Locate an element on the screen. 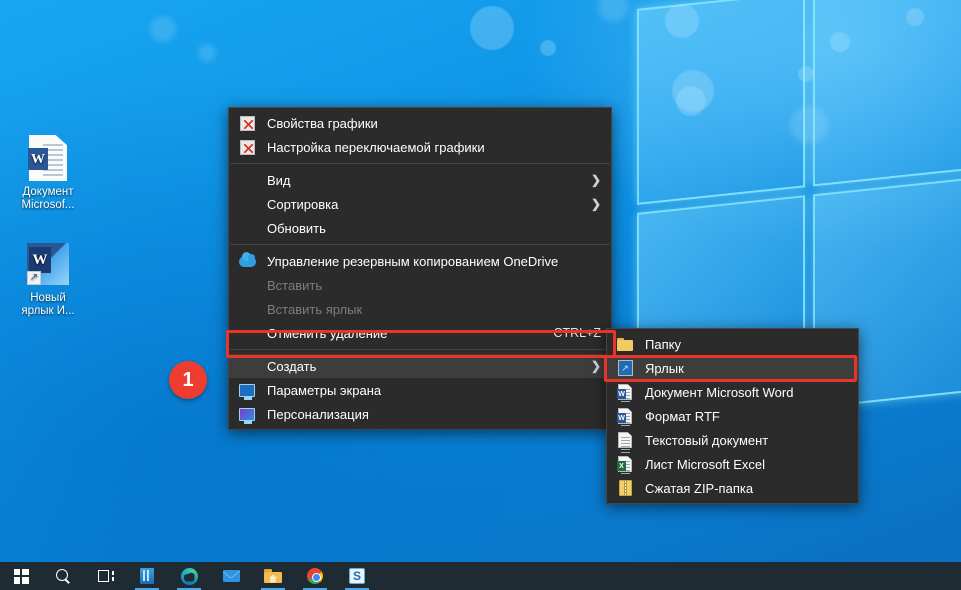 The width and height of the screenshot is (961, 590). submenu-item-zip-folder: Сжатая ZIP-папка is located at coordinates (732, 488).